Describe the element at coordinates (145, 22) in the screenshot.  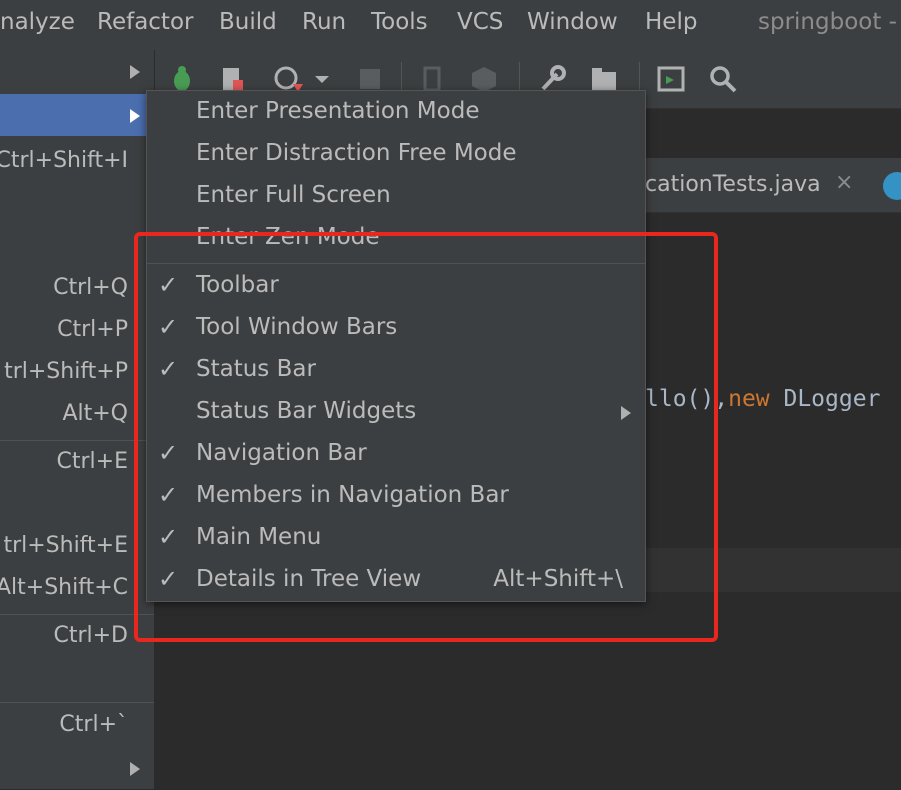
I see `menu-refactor: Refactor` at that location.